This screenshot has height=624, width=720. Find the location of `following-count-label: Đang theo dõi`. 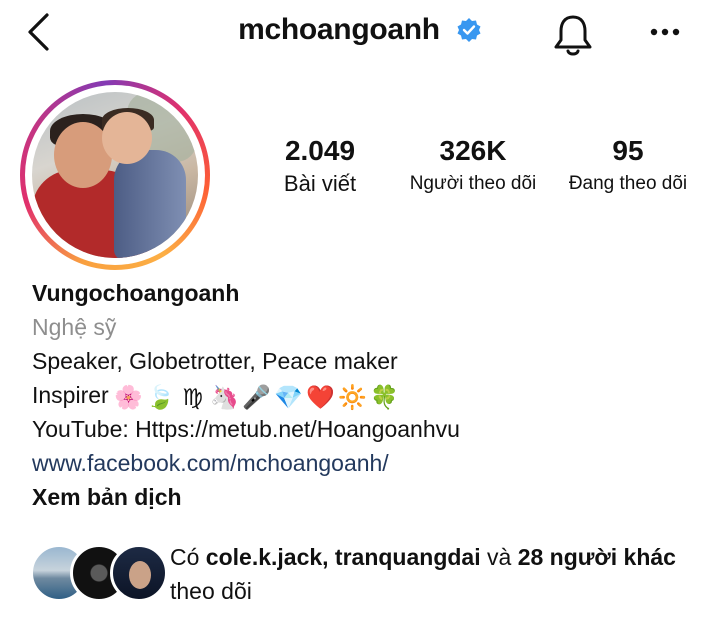

following-count-label: Đang theo dõi is located at coordinates (628, 183).